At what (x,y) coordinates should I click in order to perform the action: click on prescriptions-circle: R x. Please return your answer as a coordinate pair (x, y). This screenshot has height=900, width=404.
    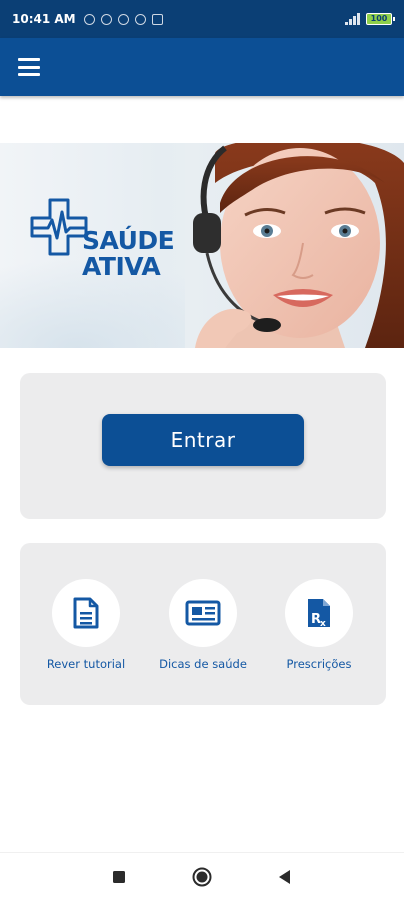
    Looking at the image, I should click on (319, 613).